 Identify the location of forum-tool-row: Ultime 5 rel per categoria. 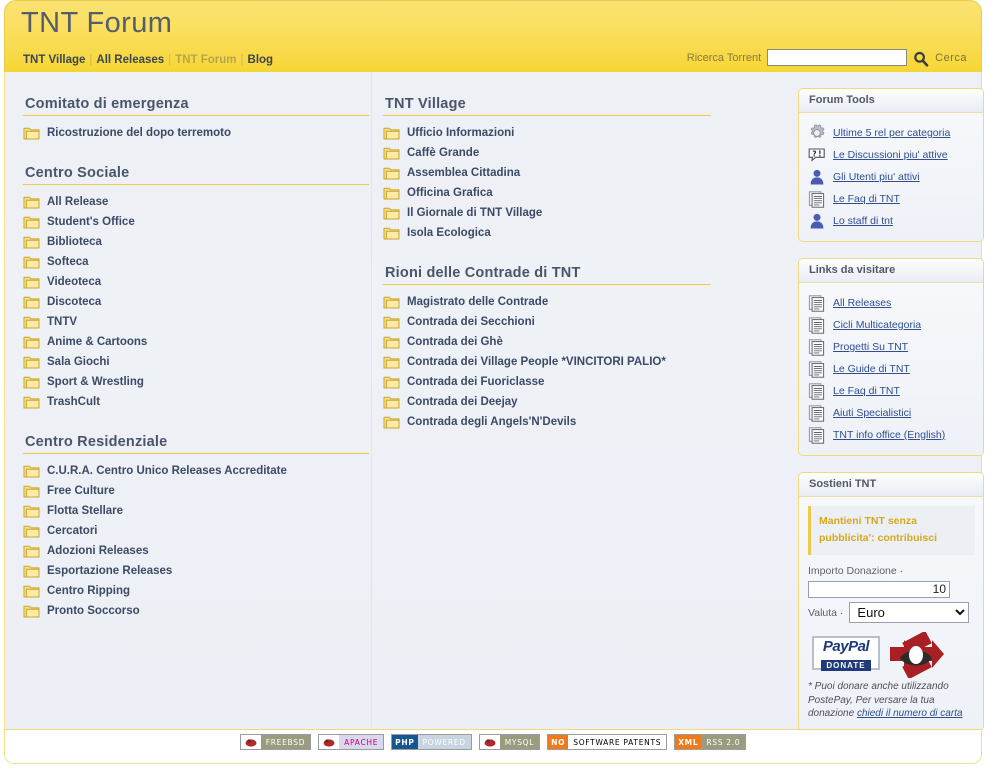
(891, 133).